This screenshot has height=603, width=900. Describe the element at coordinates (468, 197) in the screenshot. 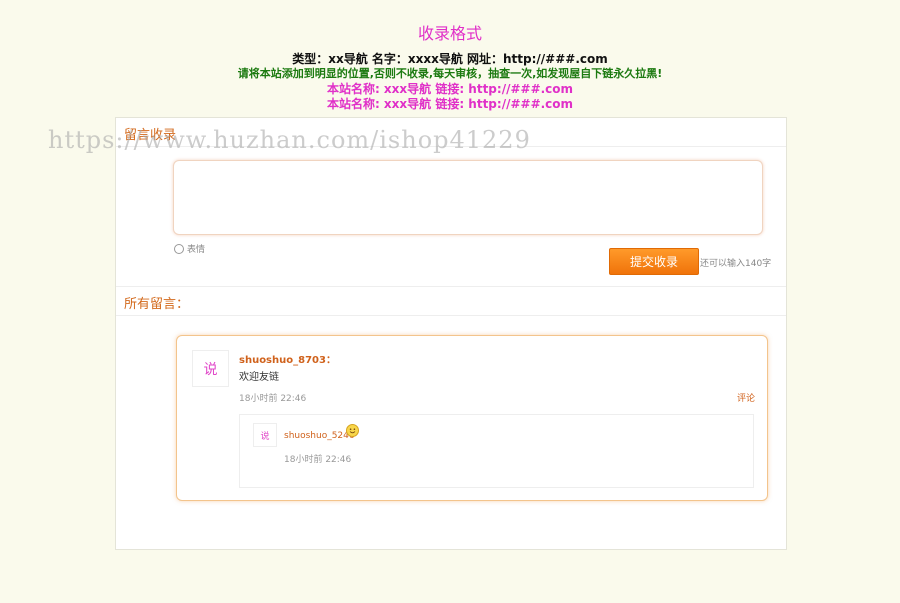

I see `message-textarea` at that location.